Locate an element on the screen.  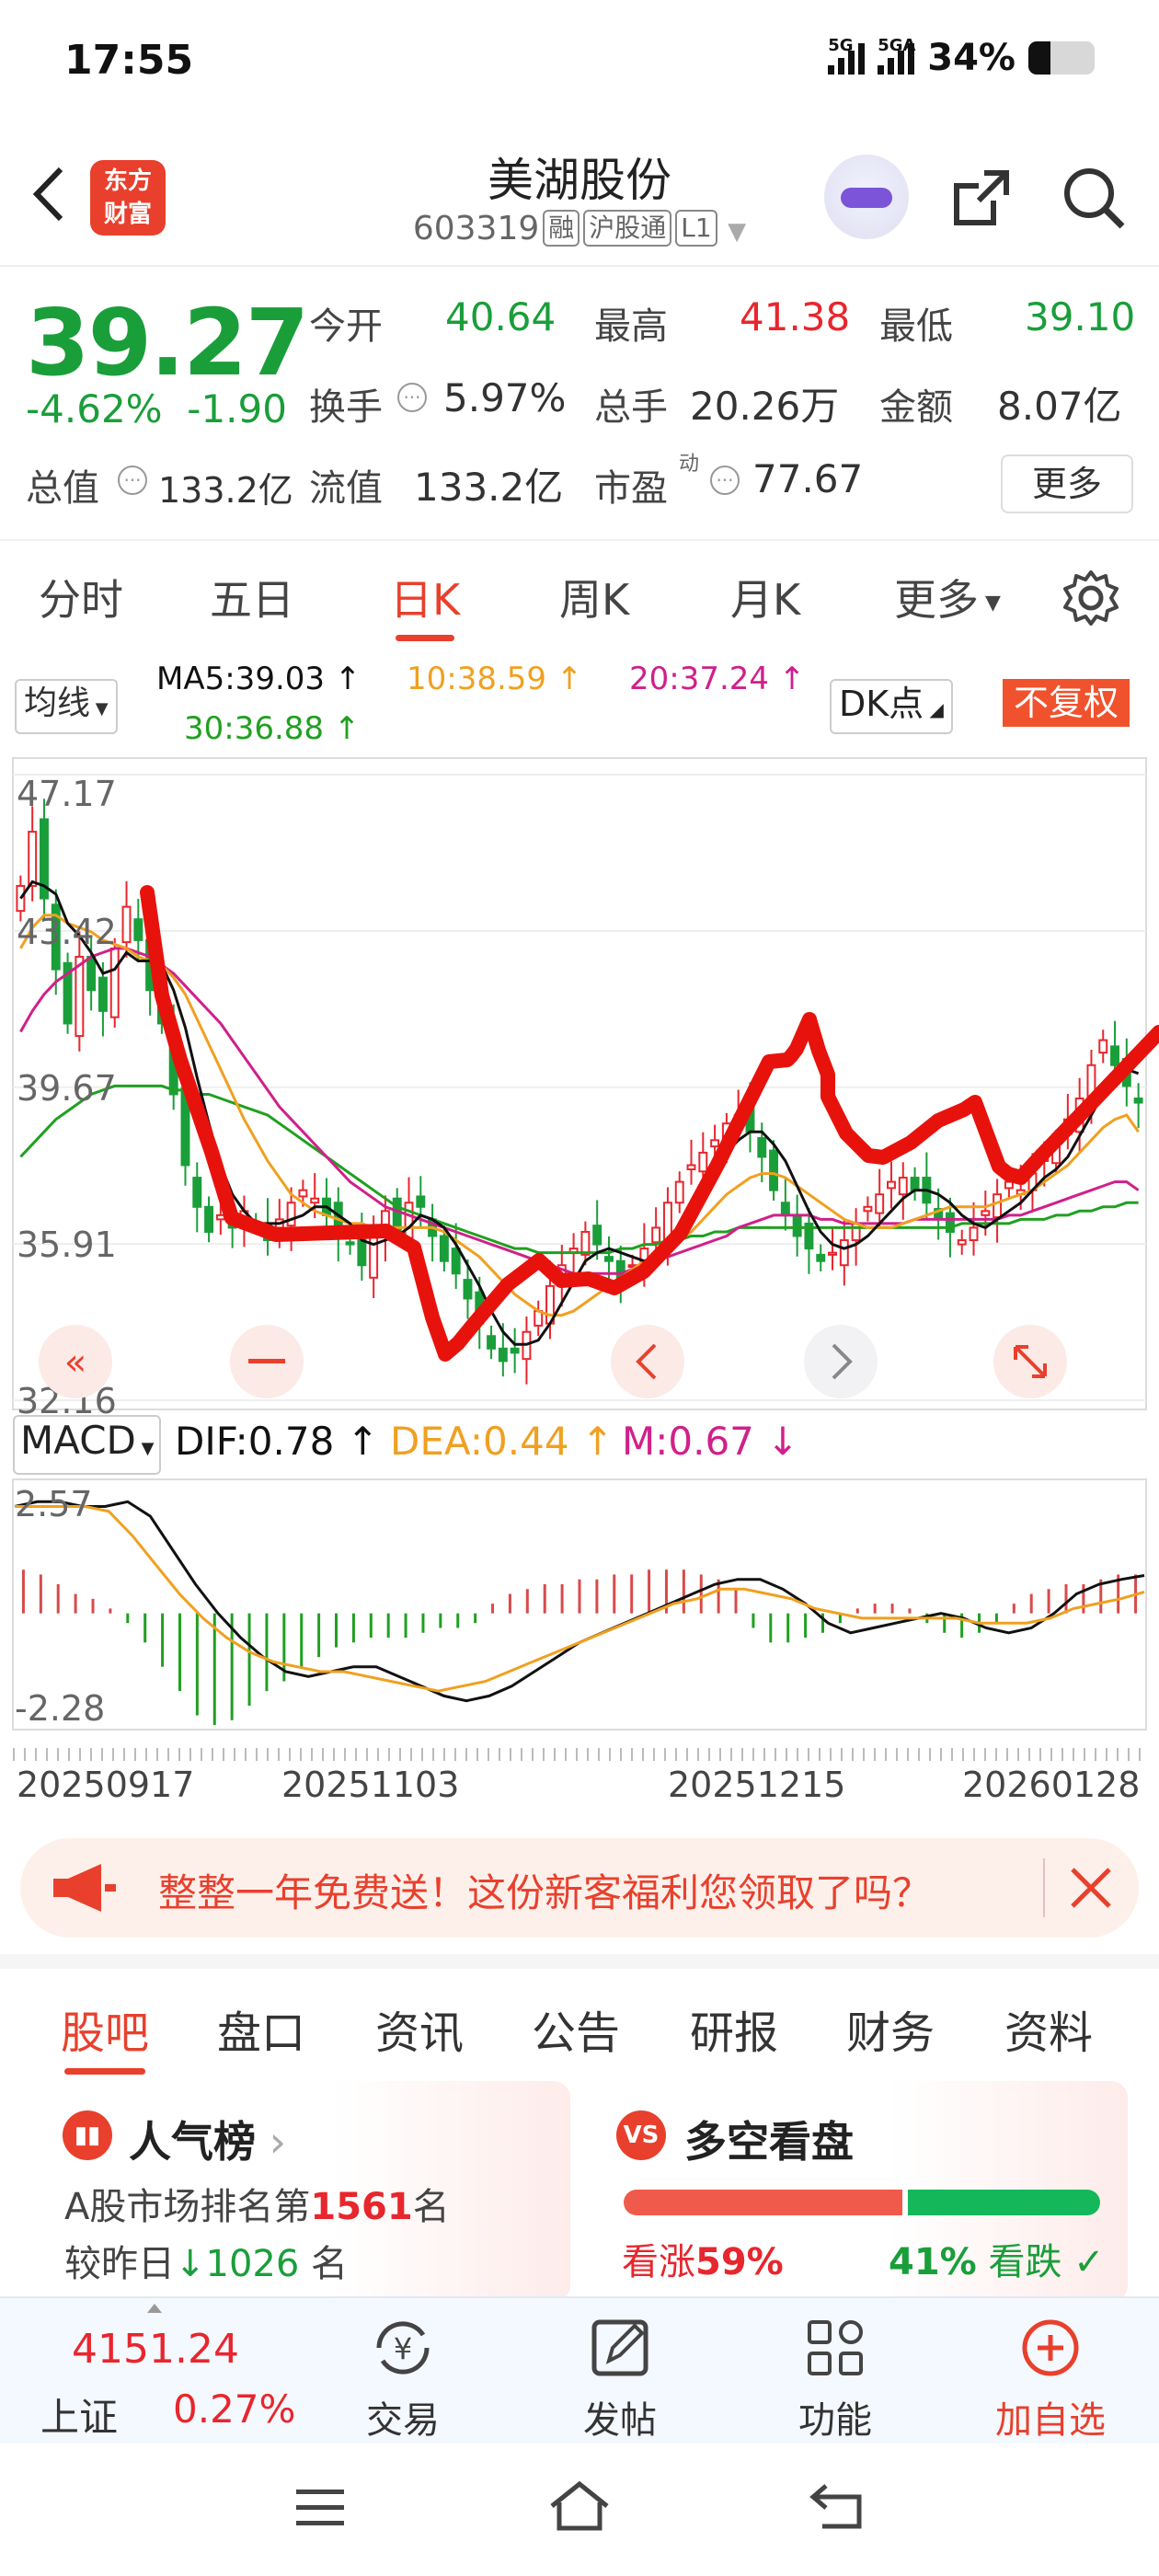
date-ticks is located at coordinates (579, 1754).